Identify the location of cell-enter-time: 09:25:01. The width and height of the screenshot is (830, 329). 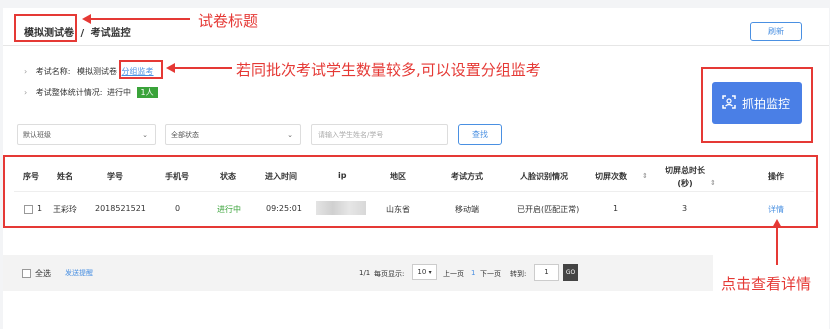
(284, 208).